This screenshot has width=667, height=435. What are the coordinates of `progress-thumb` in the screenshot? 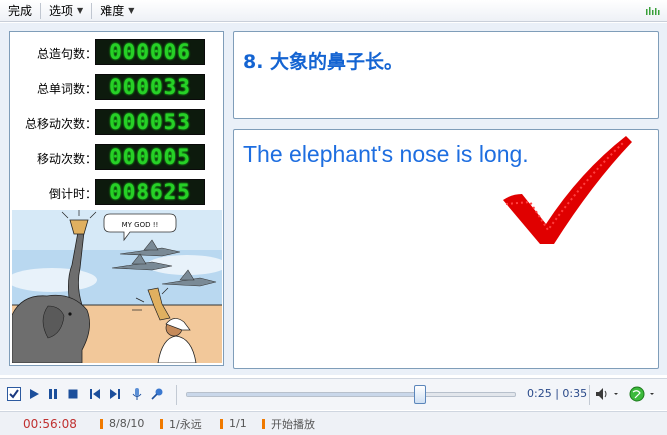 It's located at (419, 394).